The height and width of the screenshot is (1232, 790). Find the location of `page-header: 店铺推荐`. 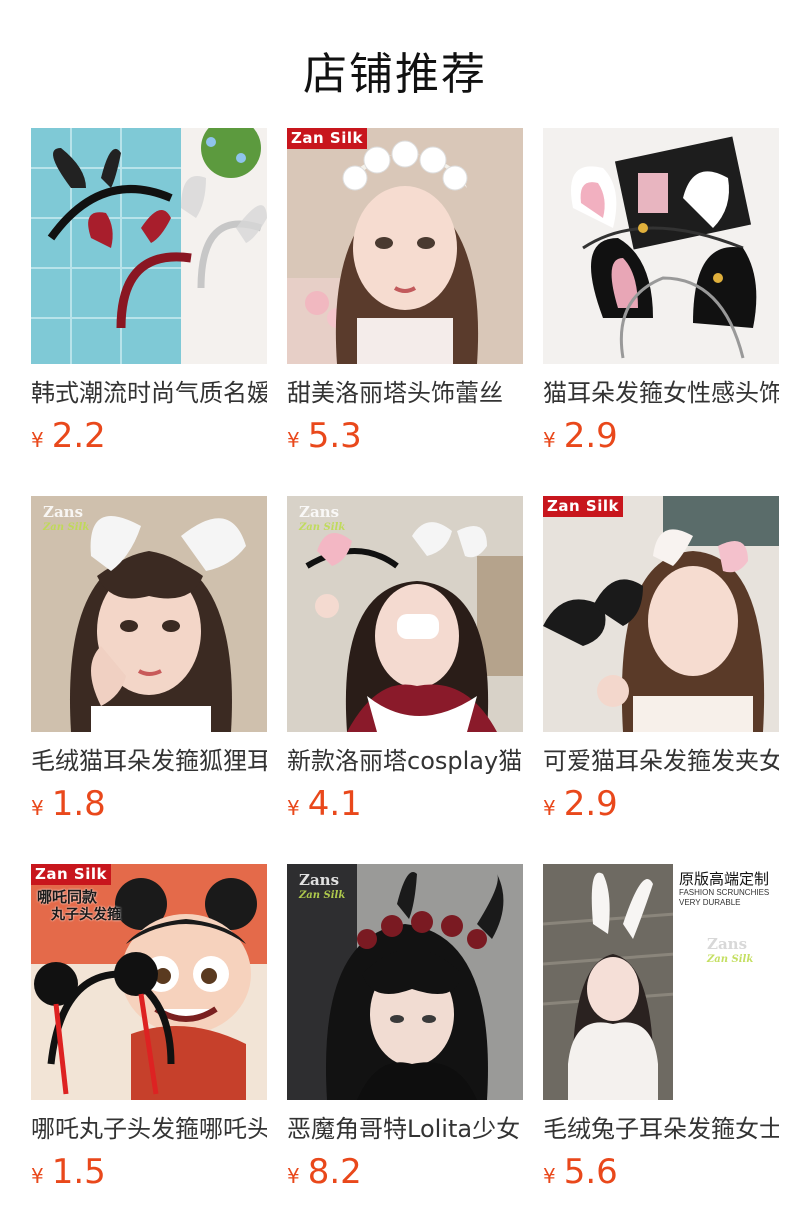

page-header: 店铺推荐 is located at coordinates (395, 64).